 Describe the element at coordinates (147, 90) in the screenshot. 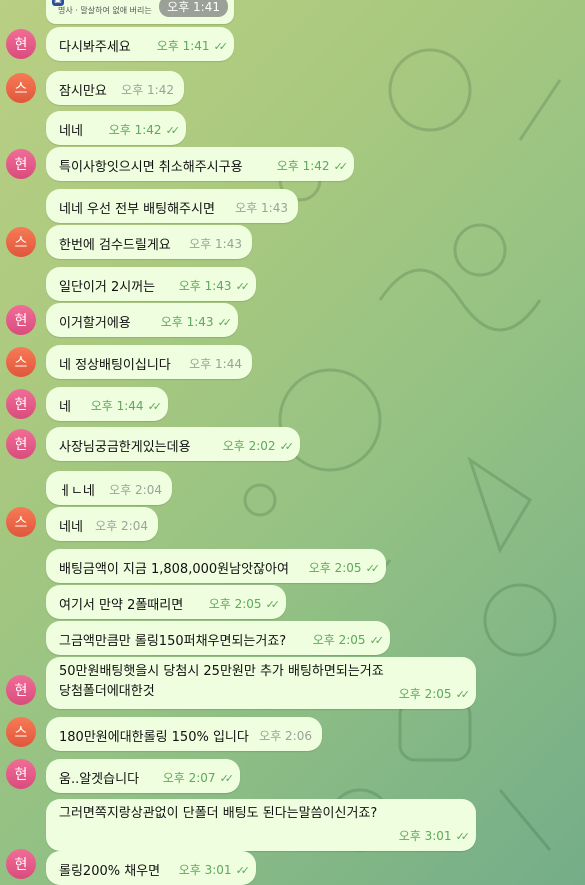

I see `message-time: 오후 1:42` at that location.